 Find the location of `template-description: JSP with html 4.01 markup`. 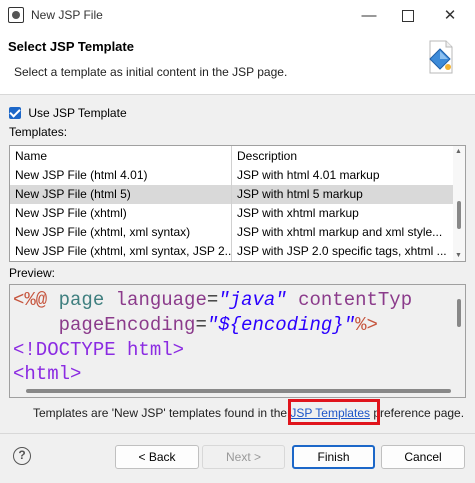

template-description: JSP with html 4.01 markup is located at coordinates (308, 175).